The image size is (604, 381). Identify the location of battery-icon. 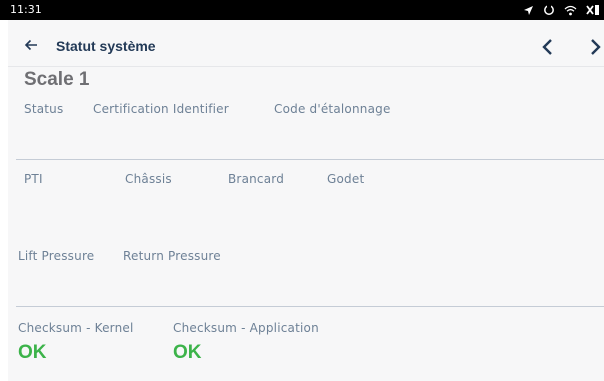
(592, 10).